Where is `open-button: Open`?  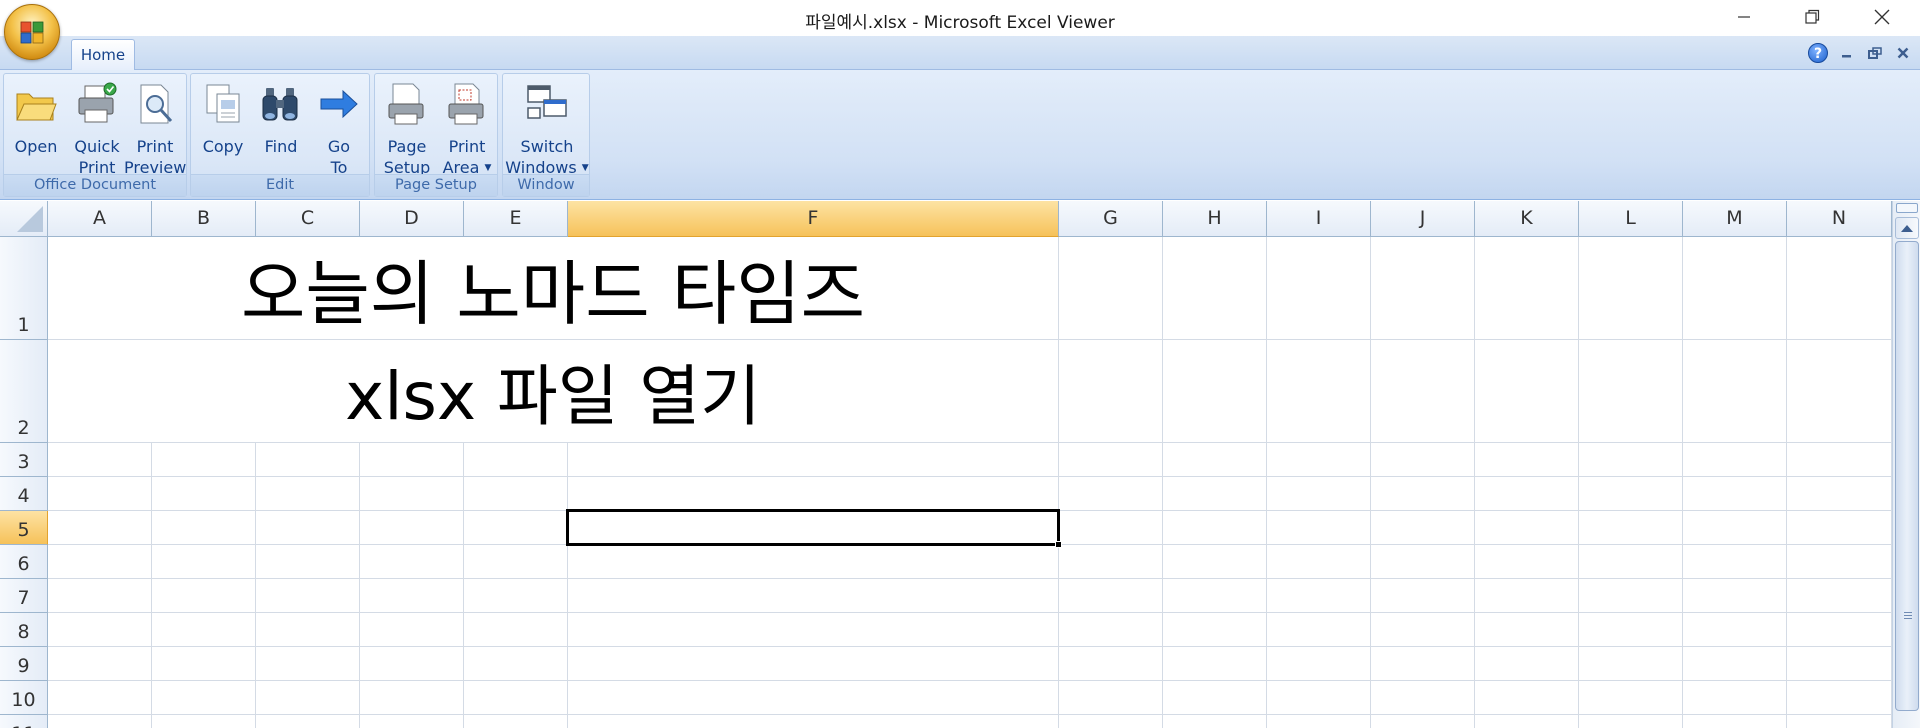 open-button: Open is located at coordinates (36, 128).